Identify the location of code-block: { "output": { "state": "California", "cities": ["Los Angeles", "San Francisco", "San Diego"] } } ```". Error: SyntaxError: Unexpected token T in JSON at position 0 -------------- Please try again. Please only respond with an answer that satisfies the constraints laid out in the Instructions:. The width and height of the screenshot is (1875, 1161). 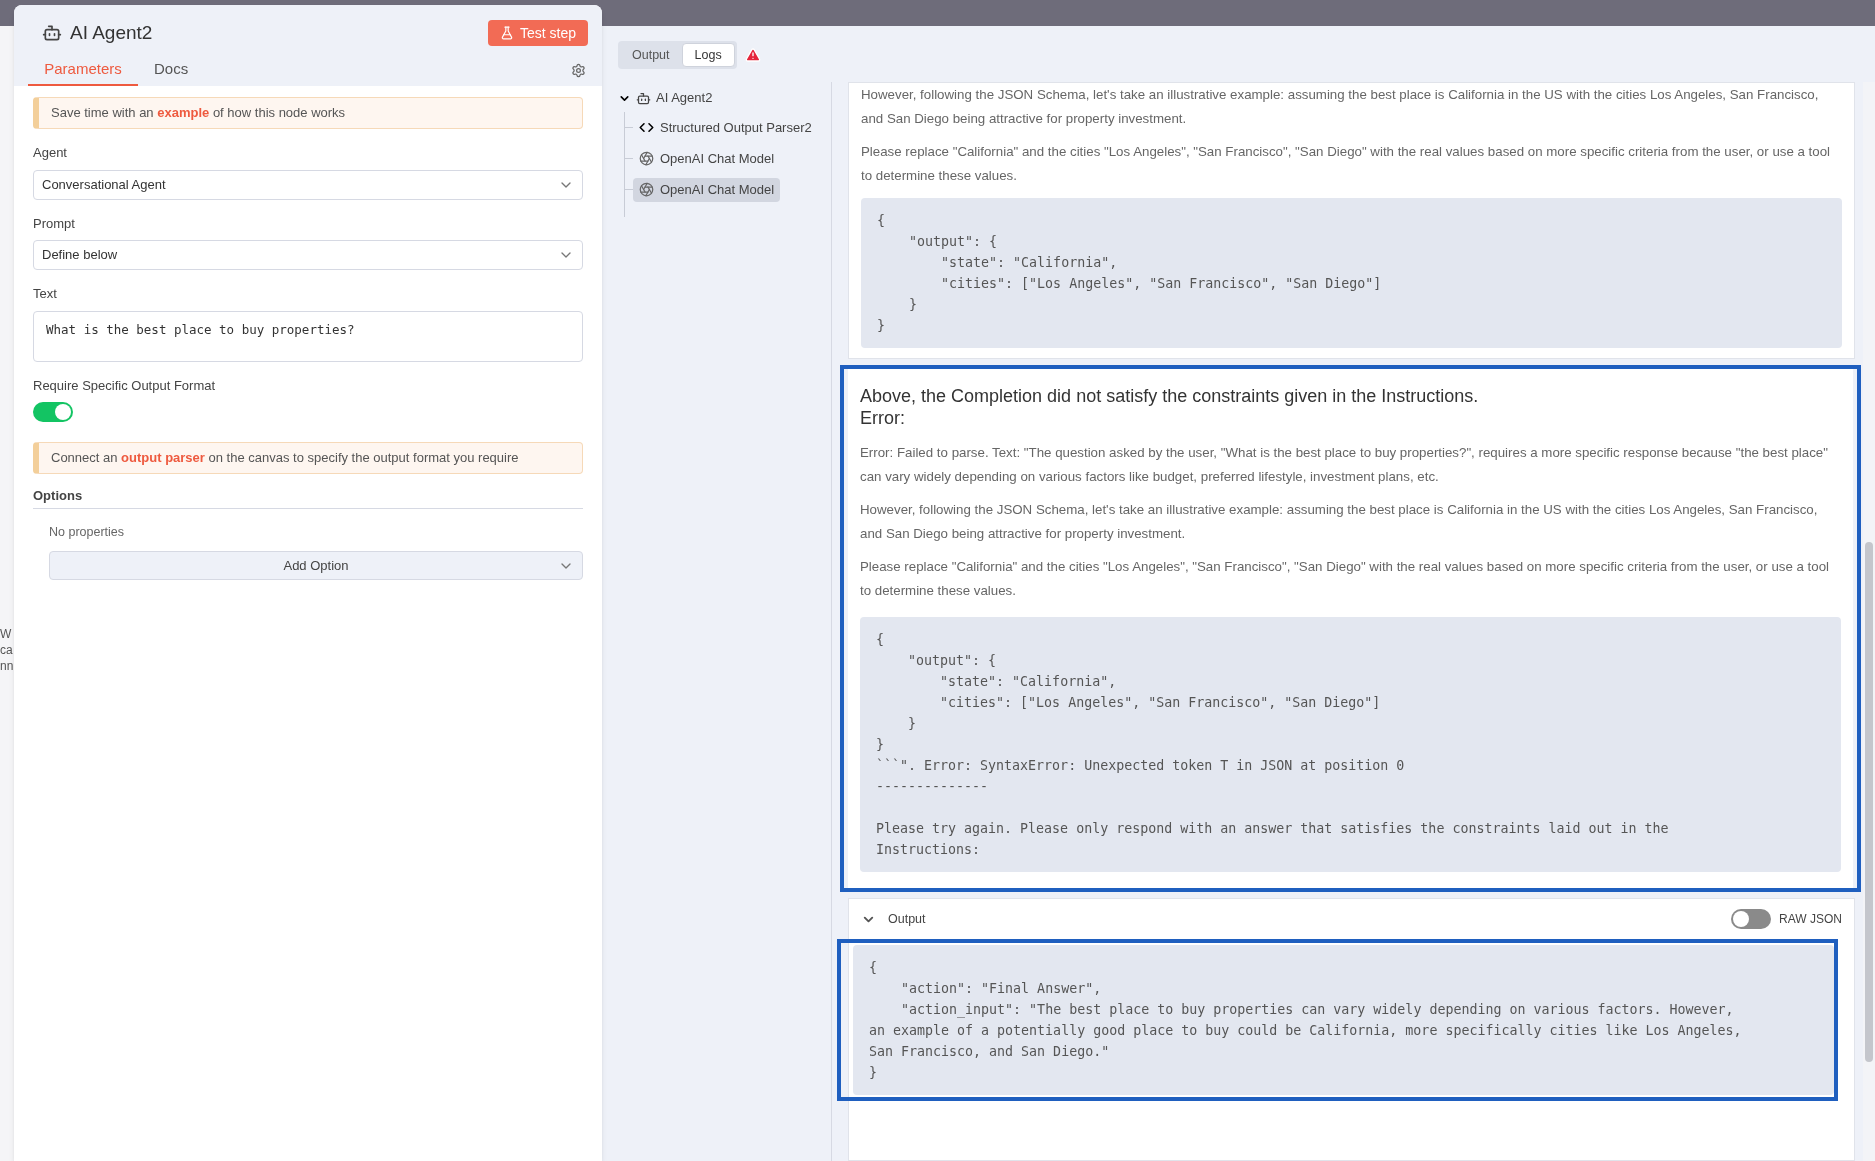
(1350, 744).